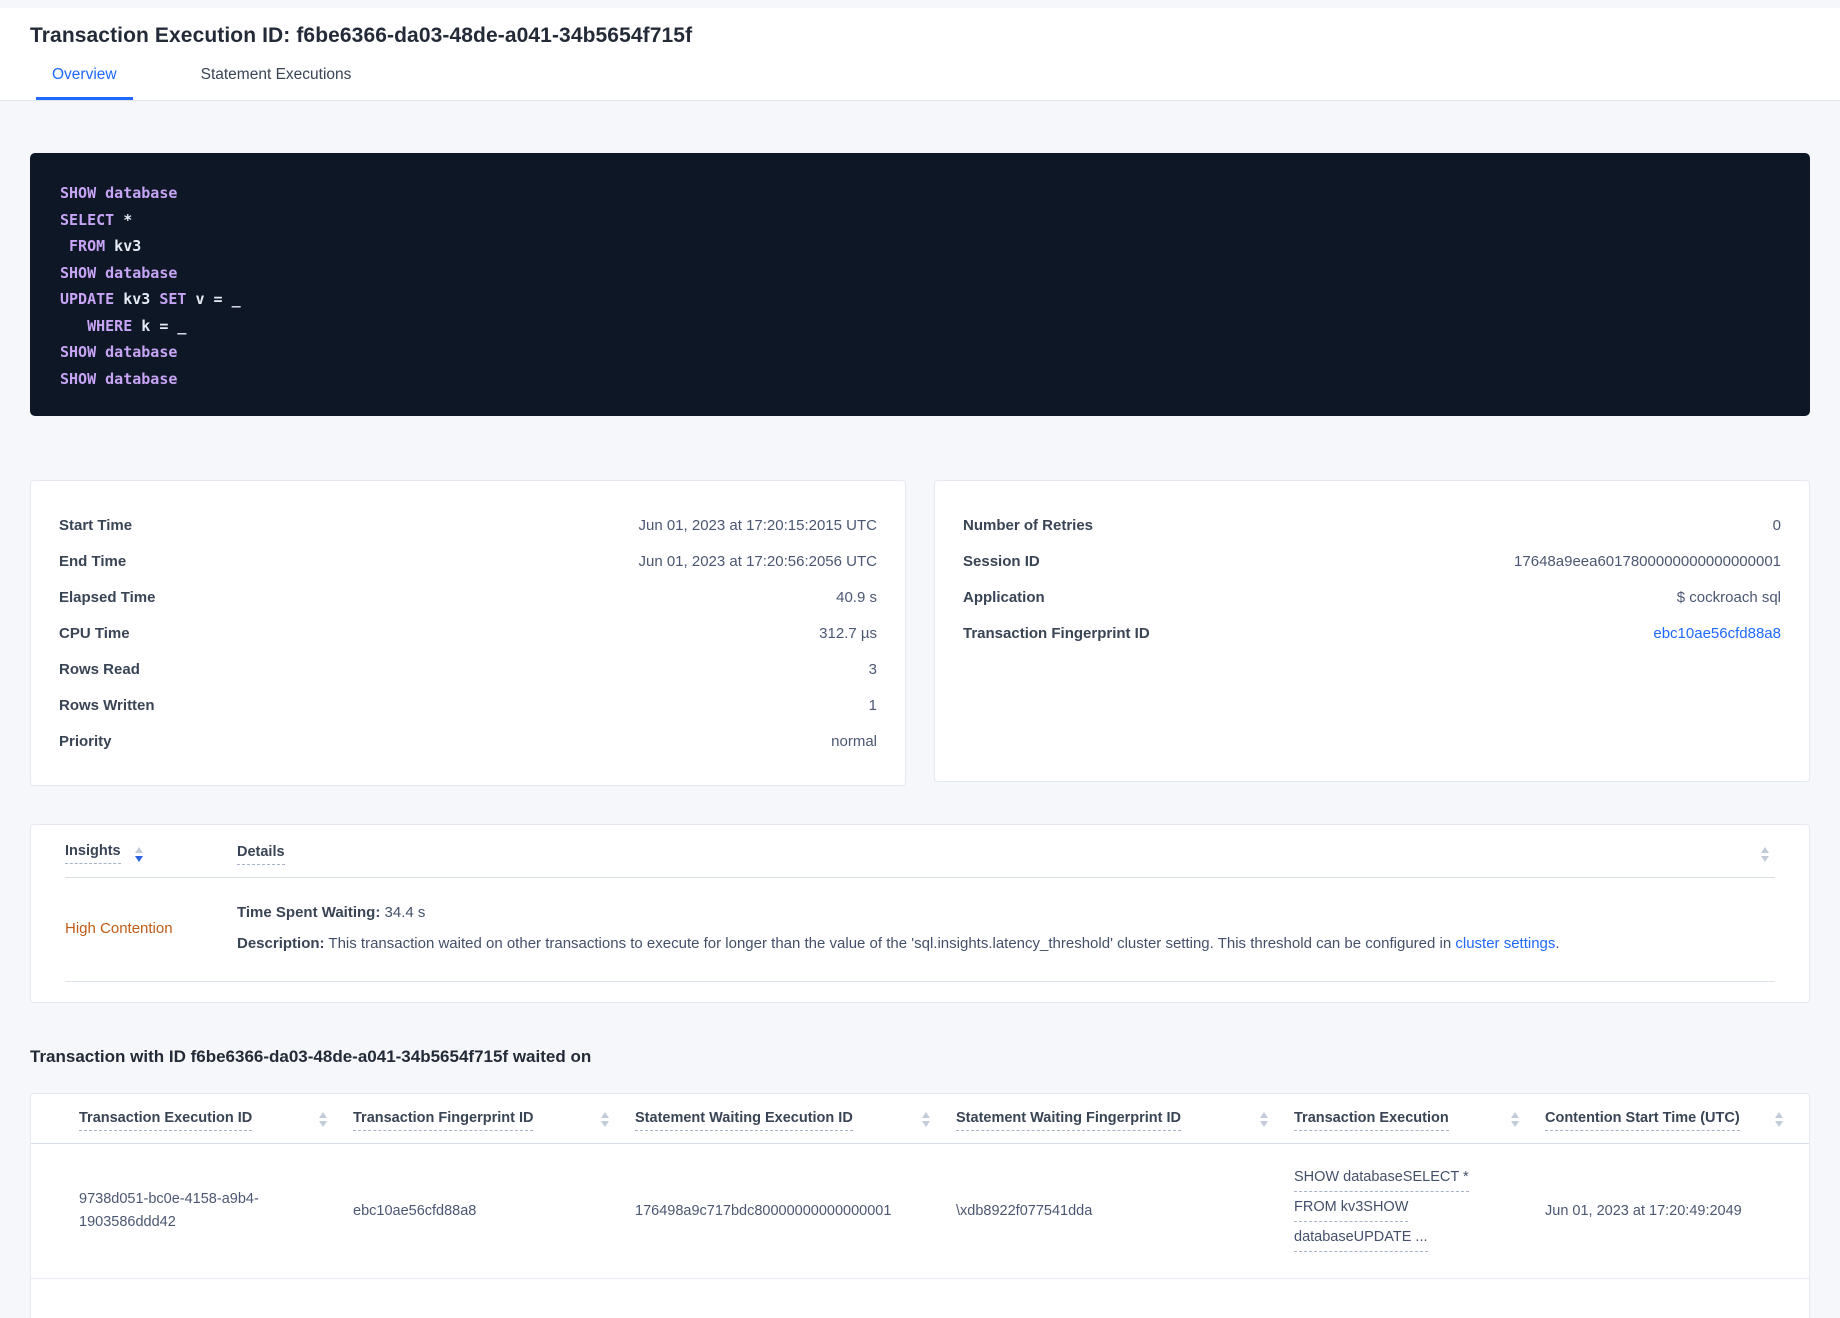 Image resolution: width=1840 pixels, height=1318 pixels. Describe the element at coordinates (1006, 913) in the screenshot. I see `time-spent-waiting: Time Spent Waiting: 34.4 s` at that location.